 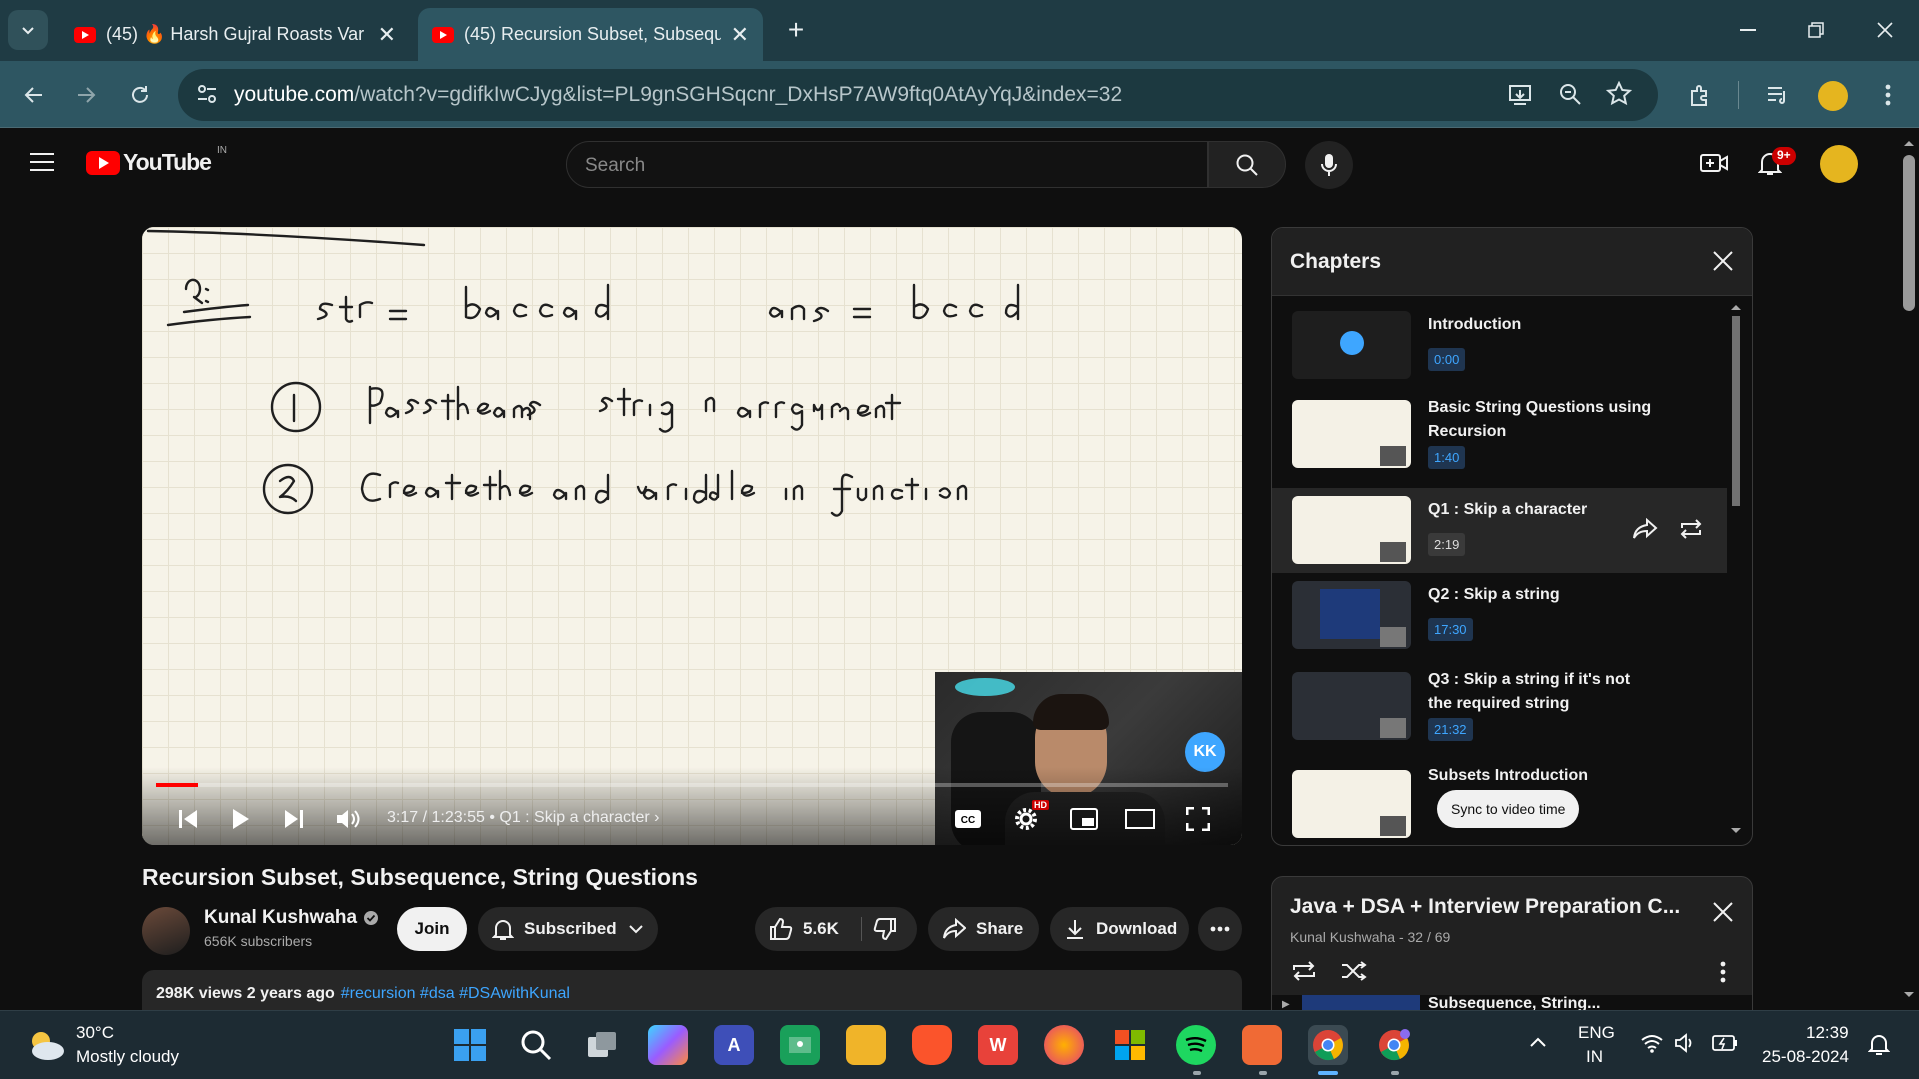 What do you see at coordinates (1645, 529) in the screenshot?
I see `share-icon` at bounding box center [1645, 529].